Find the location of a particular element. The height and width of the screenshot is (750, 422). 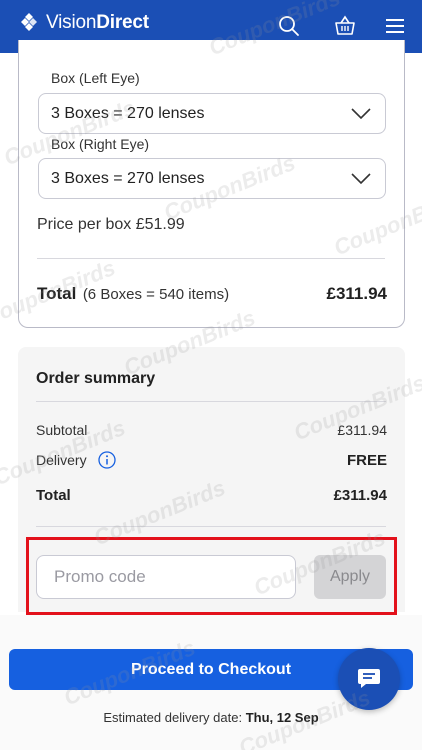

estimated-delivery-date: Thu, 12 Sep is located at coordinates (282, 717).